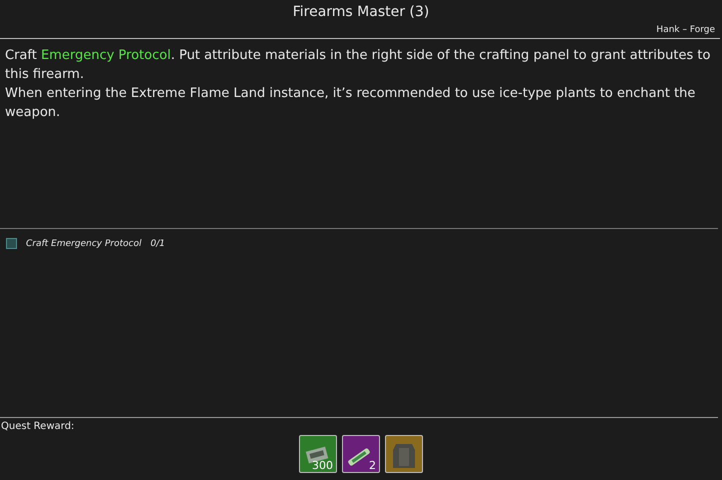 This screenshot has height=480, width=722. What do you see at coordinates (372, 465) in the screenshot?
I see `item-count: 2` at bounding box center [372, 465].